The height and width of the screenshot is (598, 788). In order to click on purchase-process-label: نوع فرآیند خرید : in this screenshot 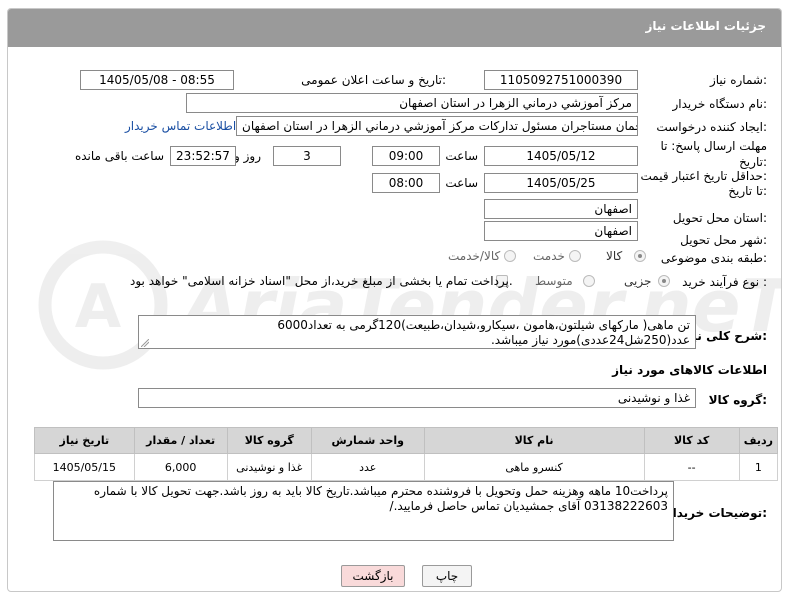, I will do `click(724, 282)`.